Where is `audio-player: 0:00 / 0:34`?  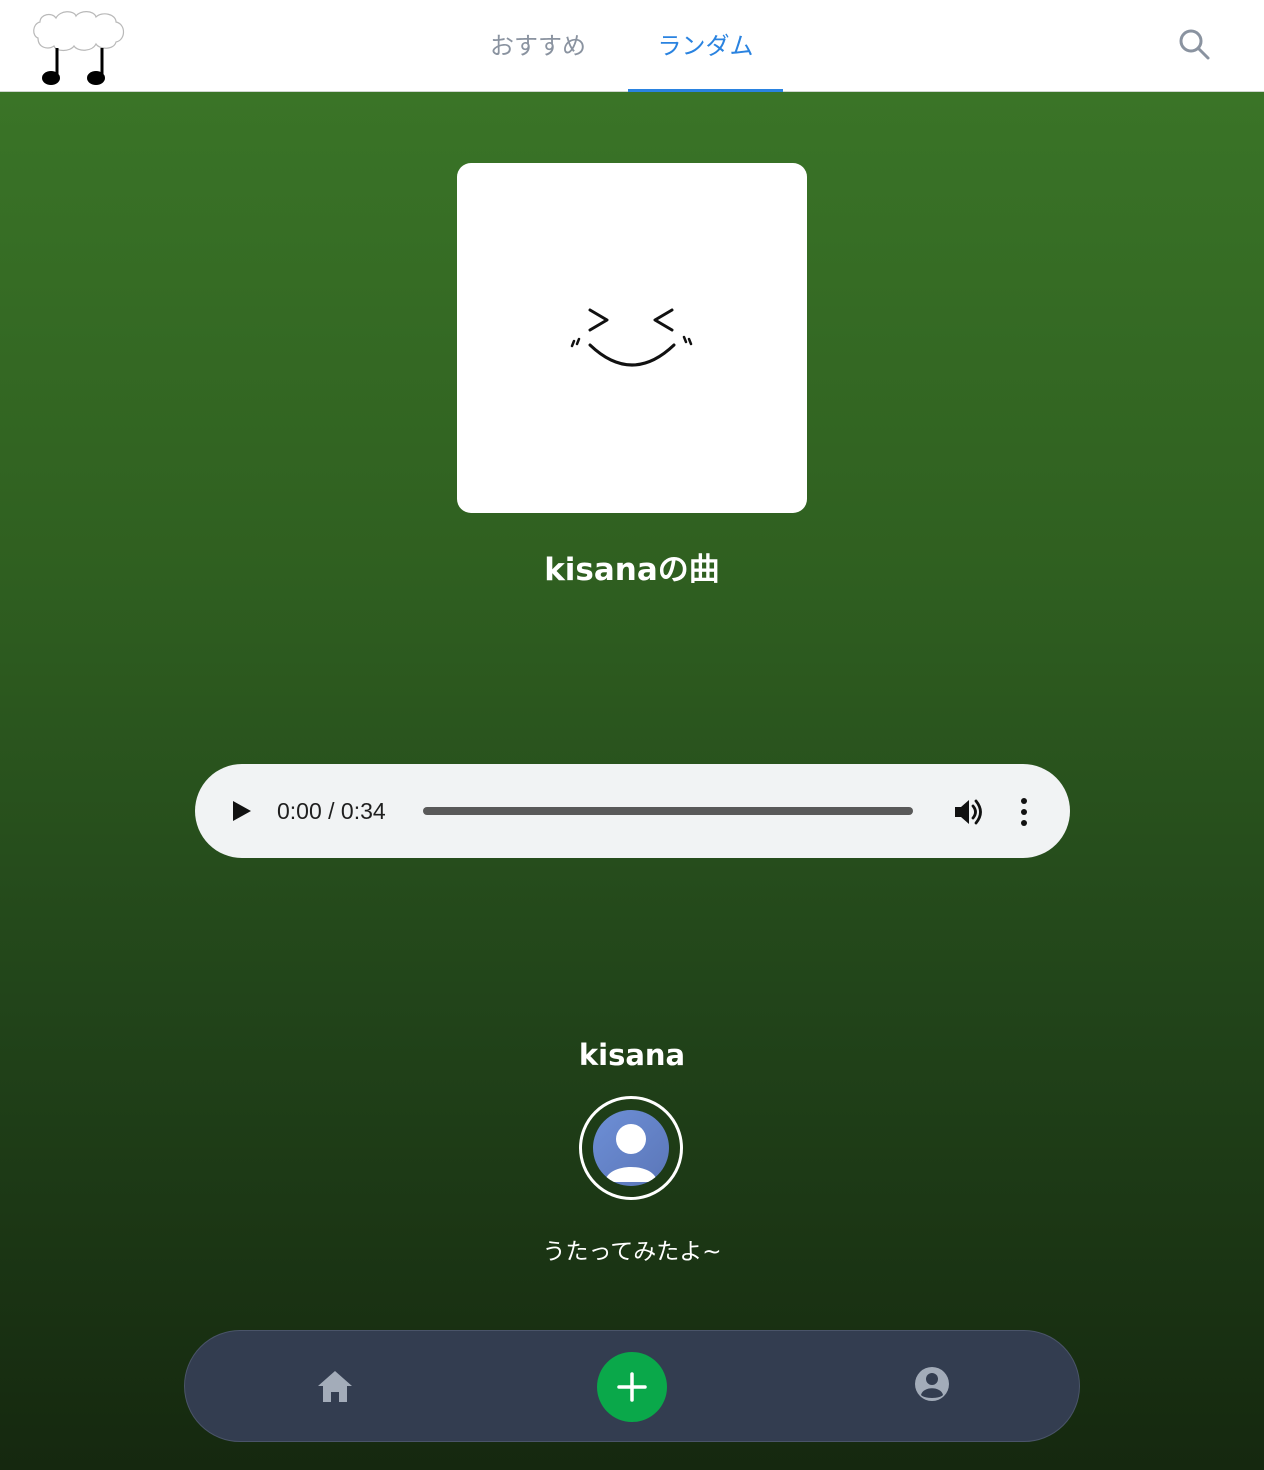
audio-player: 0:00 / 0:34 is located at coordinates (632, 811).